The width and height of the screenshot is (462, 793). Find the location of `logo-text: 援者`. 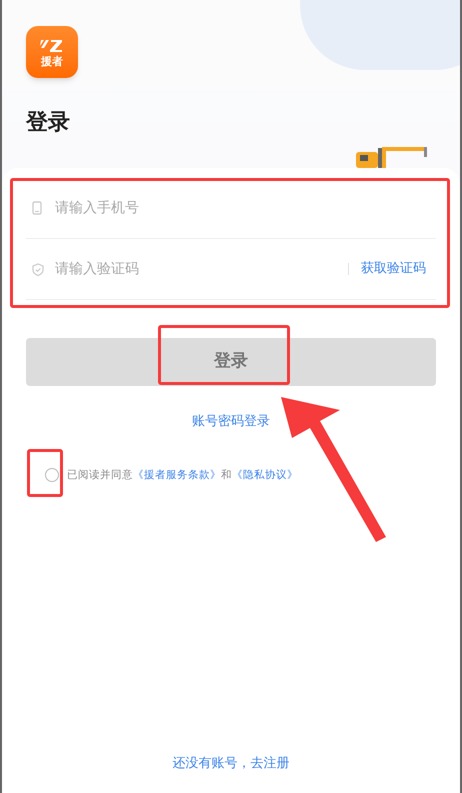

logo-text: 援者 is located at coordinates (52, 61).